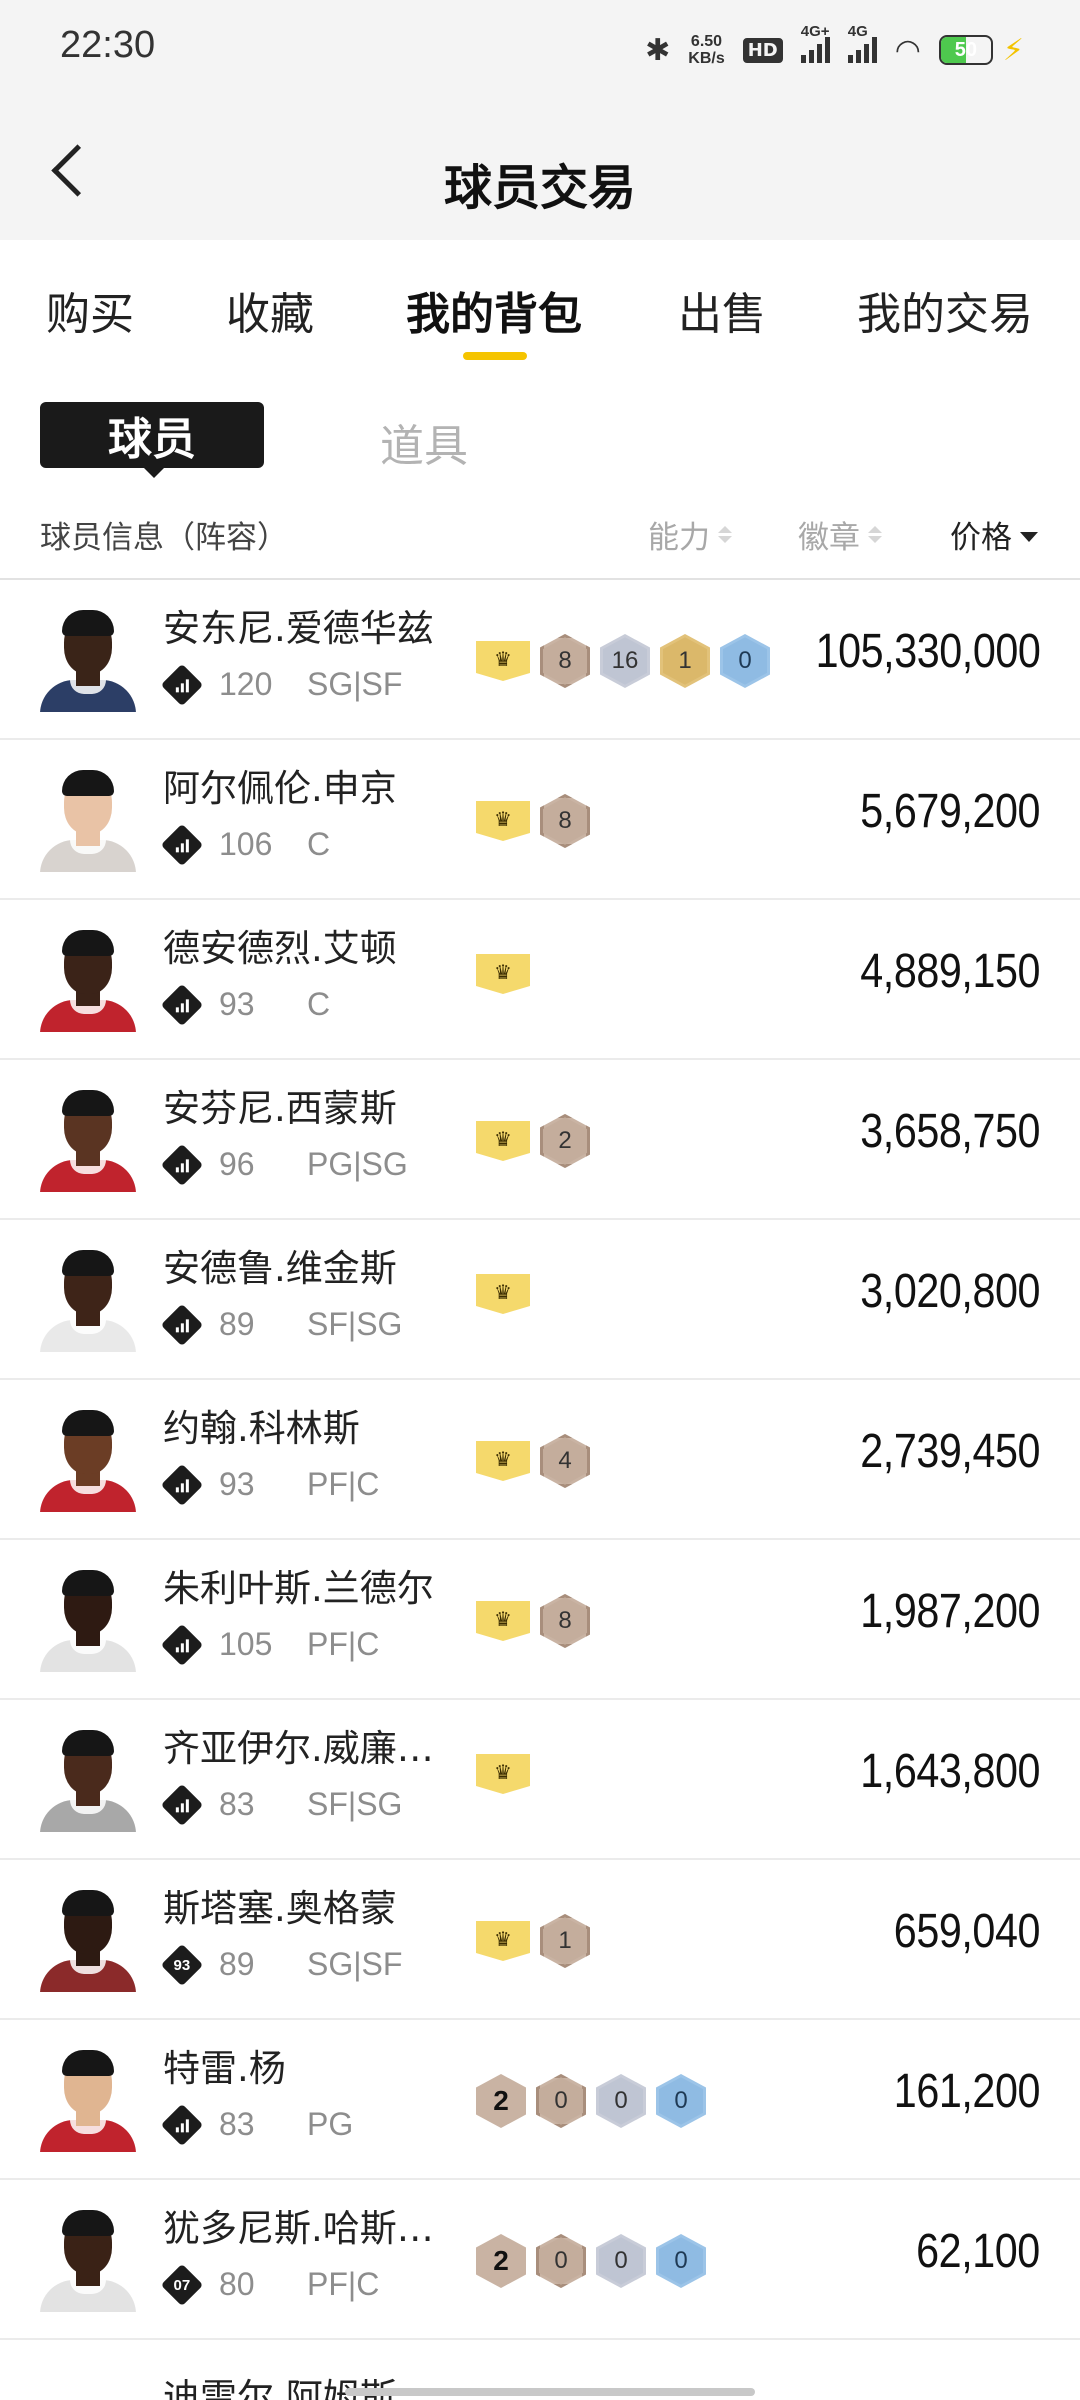 The height and width of the screenshot is (2400, 1080). What do you see at coordinates (298, 628) in the screenshot?
I see `player-name: 安东尼.爱德华兹` at bounding box center [298, 628].